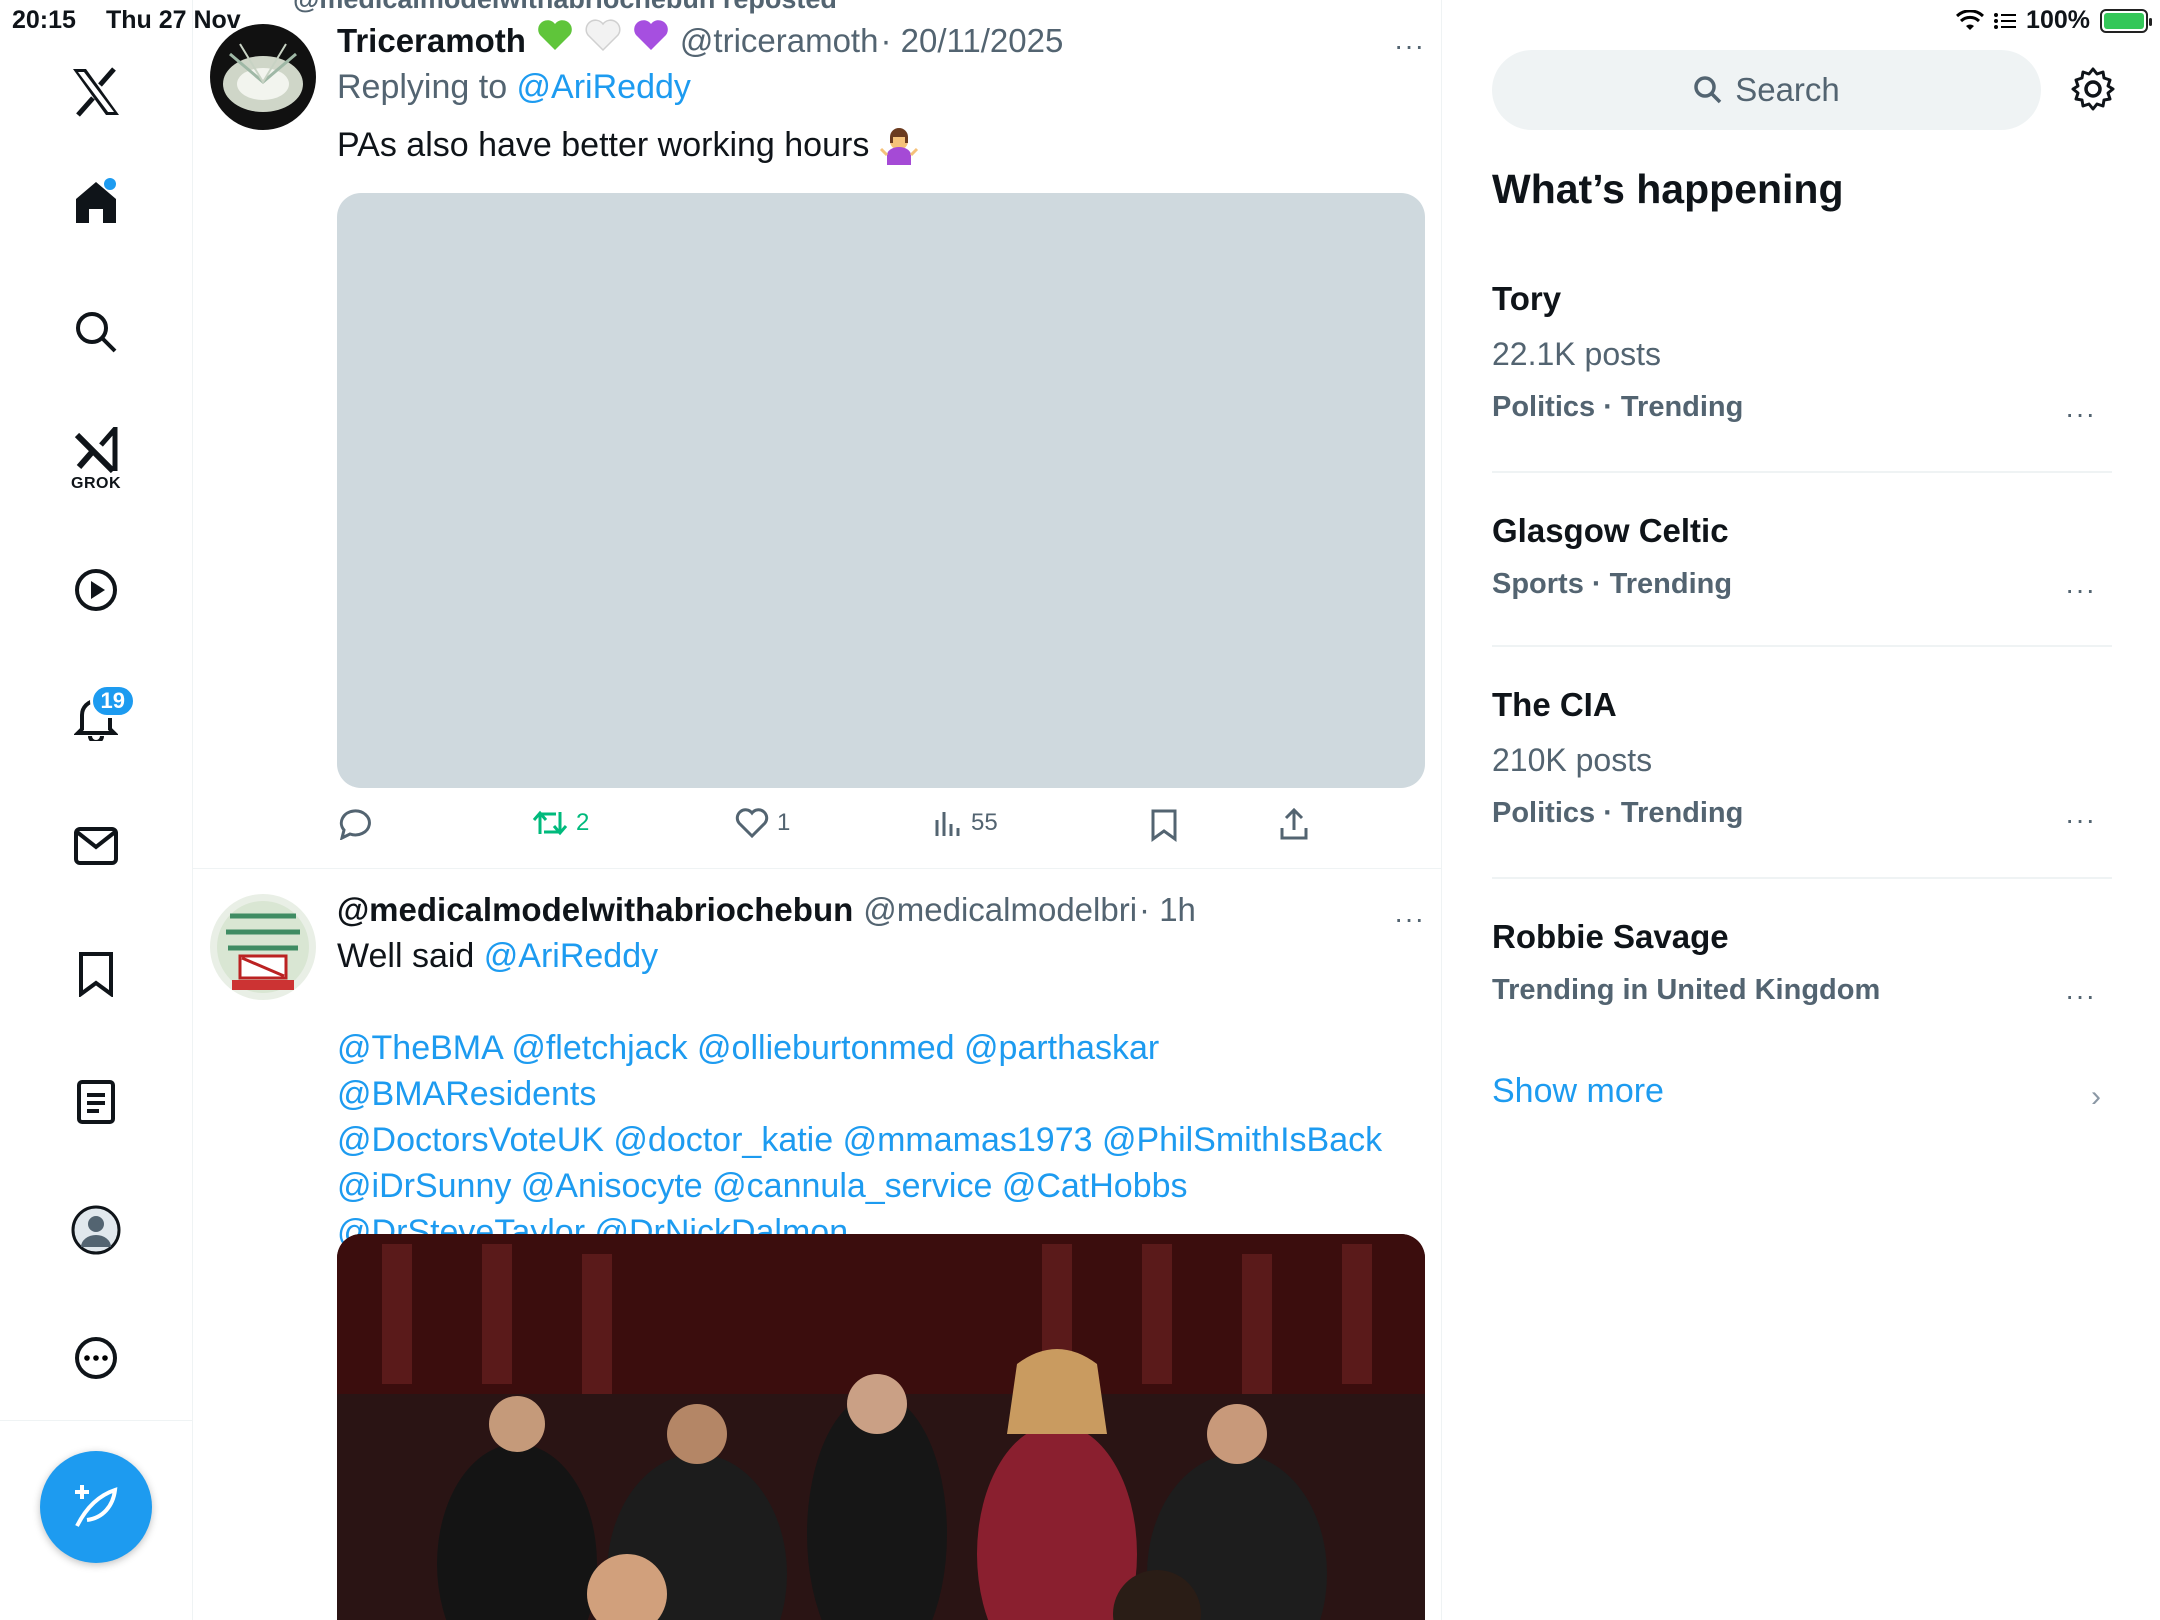 This screenshot has width=2160, height=1620. Describe the element at coordinates (263, 77) in the screenshot. I see `avatar-triceramoth` at that location.